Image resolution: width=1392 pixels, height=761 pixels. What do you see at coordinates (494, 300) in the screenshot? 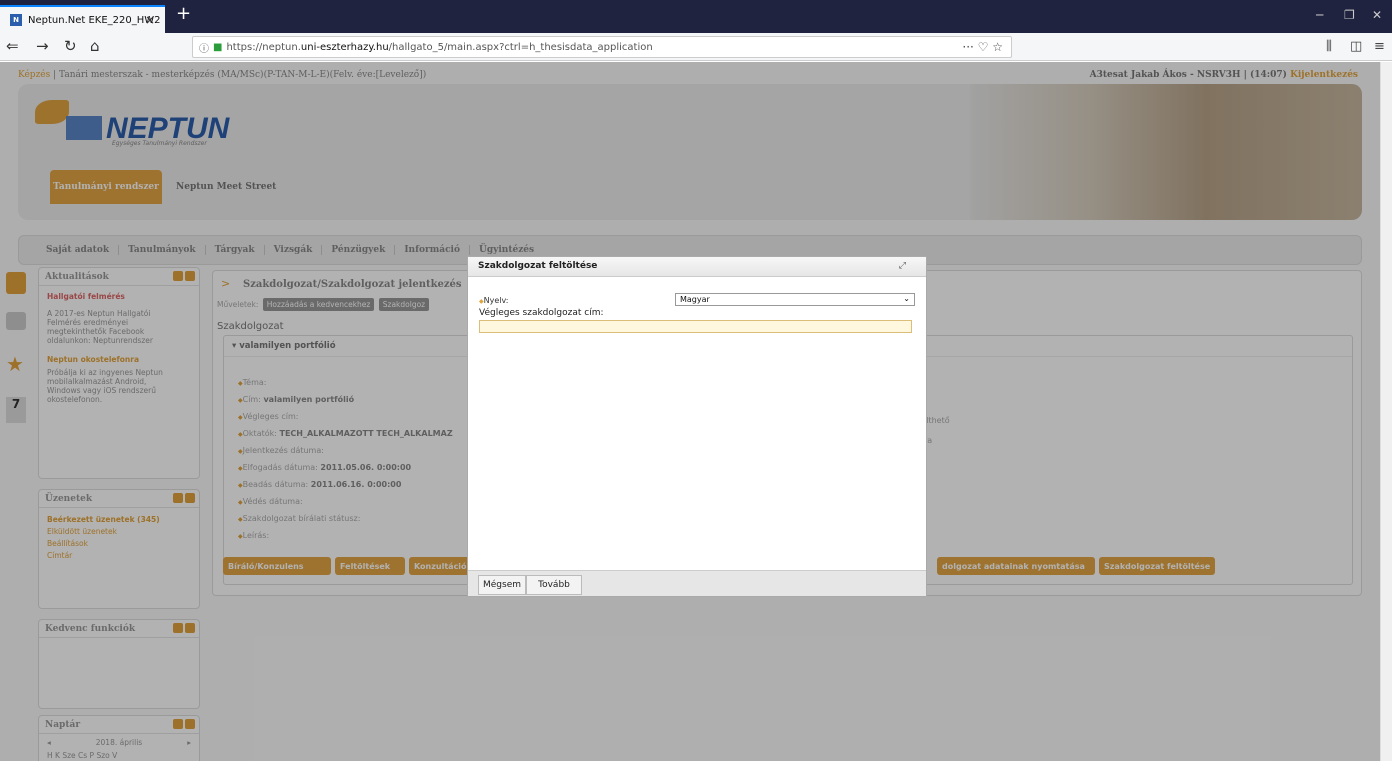
I see `language-label: Nyelv:` at bounding box center [494, 300].